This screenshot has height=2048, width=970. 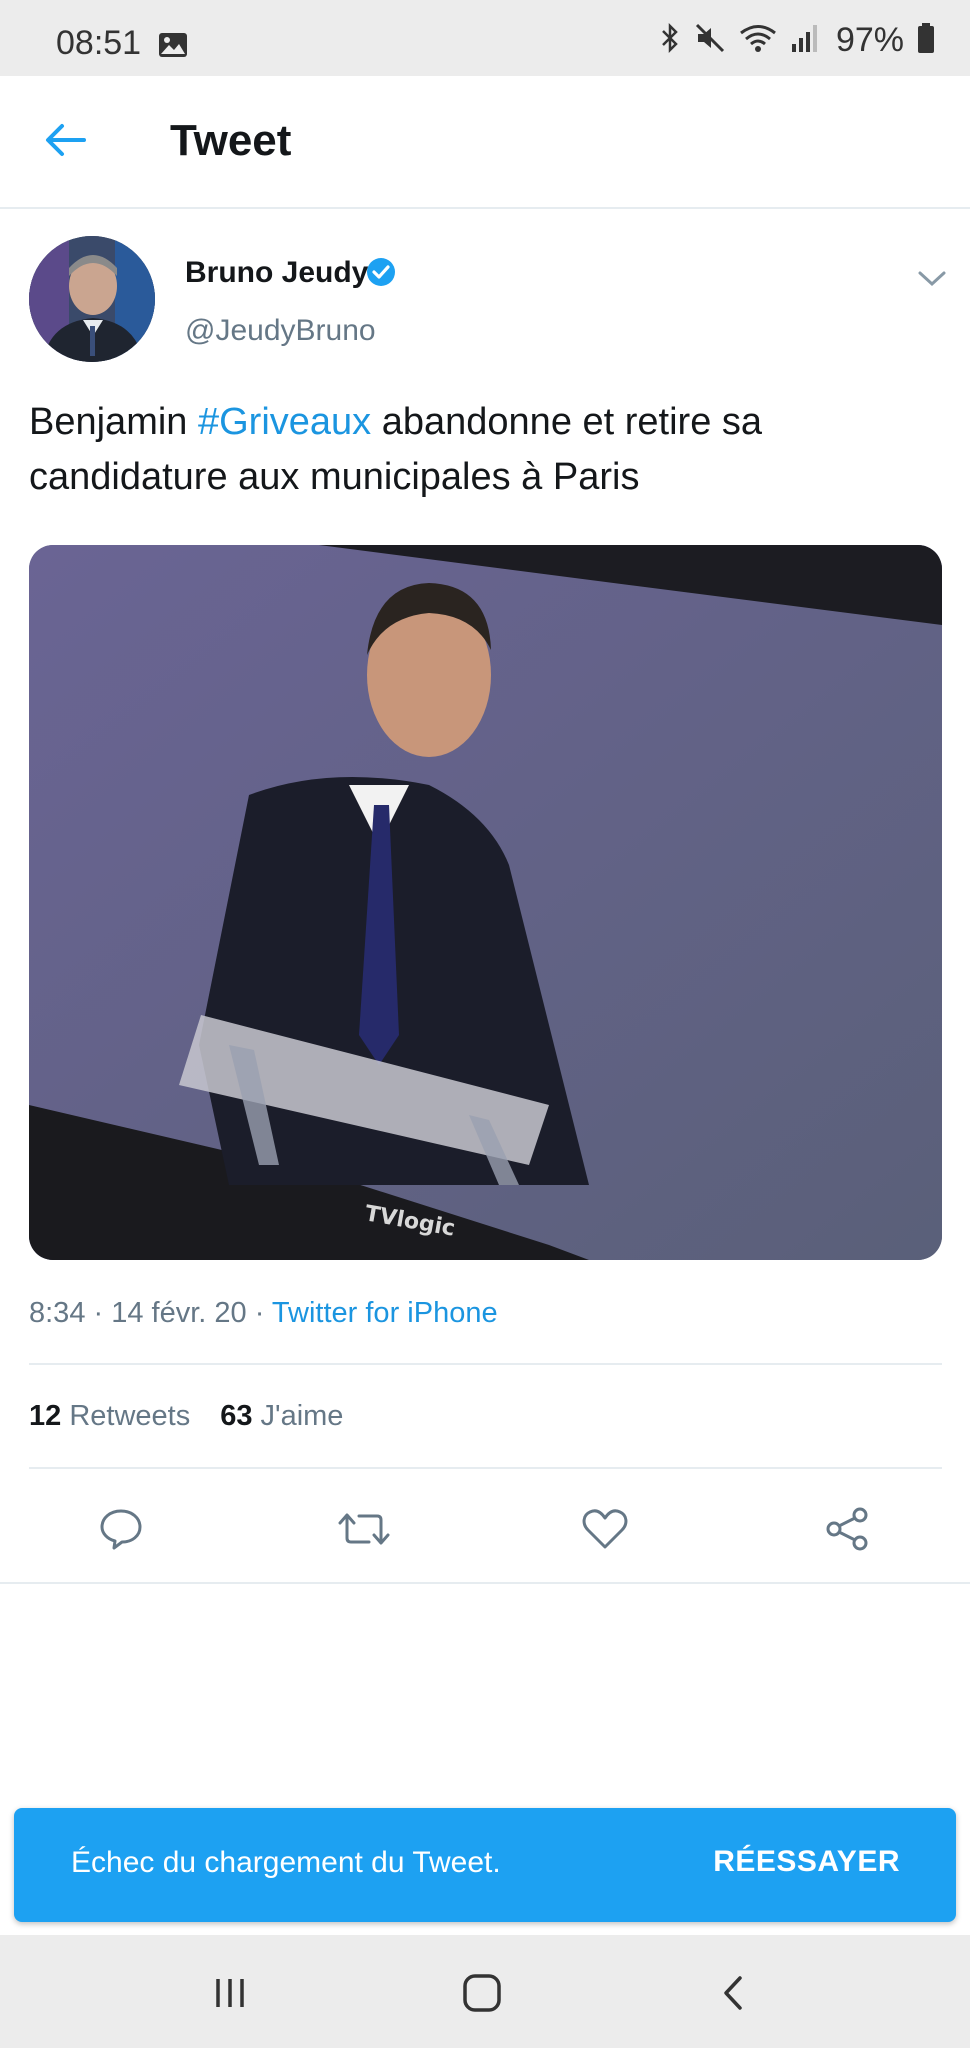 What do you see at coordinates (92, 299) in the screenshot?
I see `avatar` at bounding box center [92, 299].